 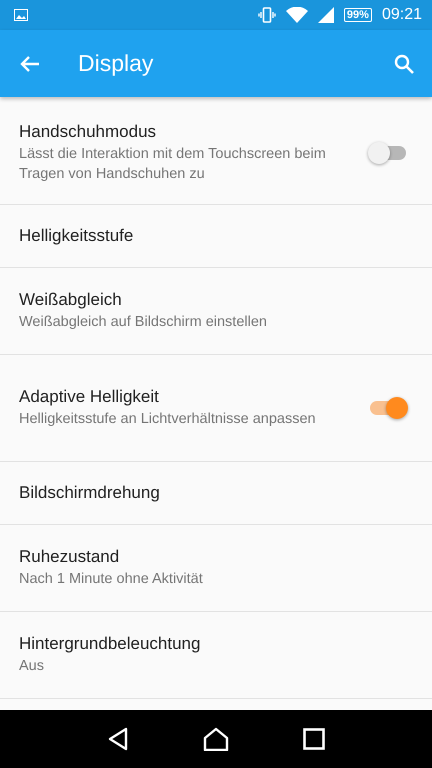 I want to click on setting-title: Ruhezustand, so click(x=69, y=557).